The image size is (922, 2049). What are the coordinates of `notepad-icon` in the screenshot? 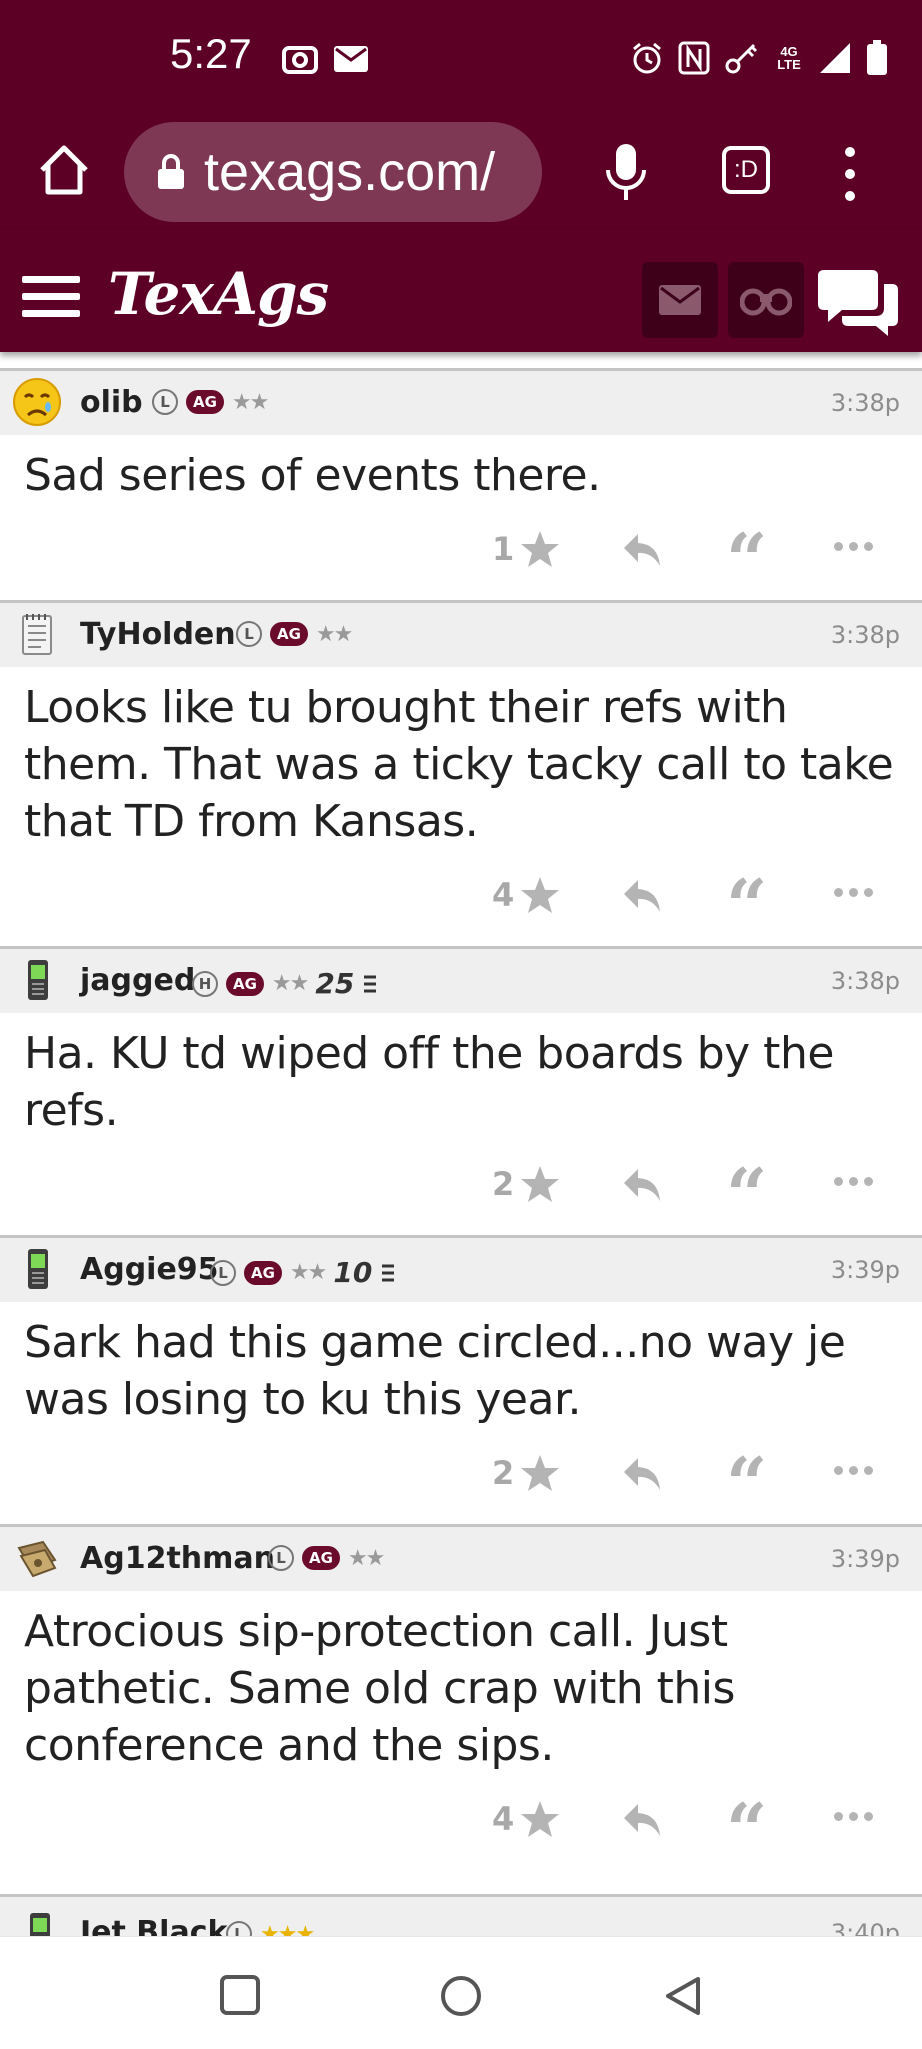 It's located at (37, 634).